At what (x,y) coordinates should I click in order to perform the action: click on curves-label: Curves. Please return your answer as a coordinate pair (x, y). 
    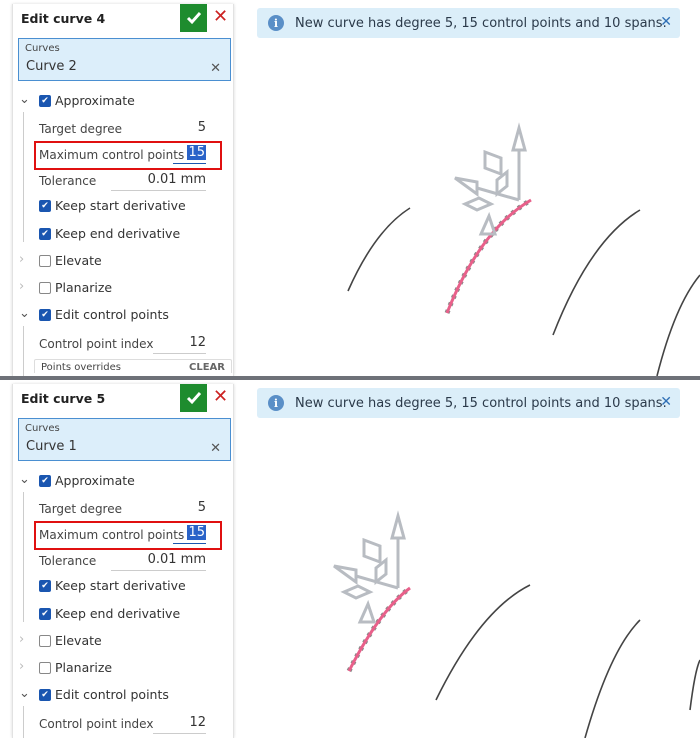
    Looking at the image, I should click on (42, 428).